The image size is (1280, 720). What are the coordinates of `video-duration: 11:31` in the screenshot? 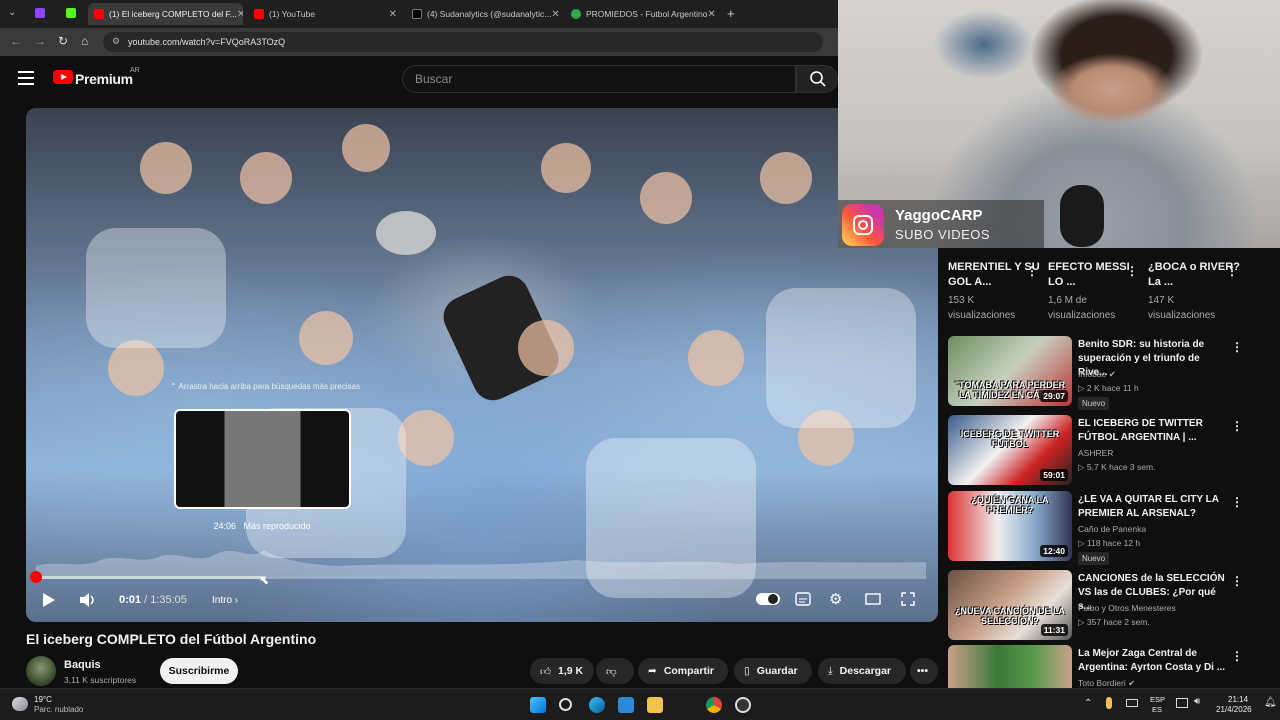 It's located at (1054, 630).